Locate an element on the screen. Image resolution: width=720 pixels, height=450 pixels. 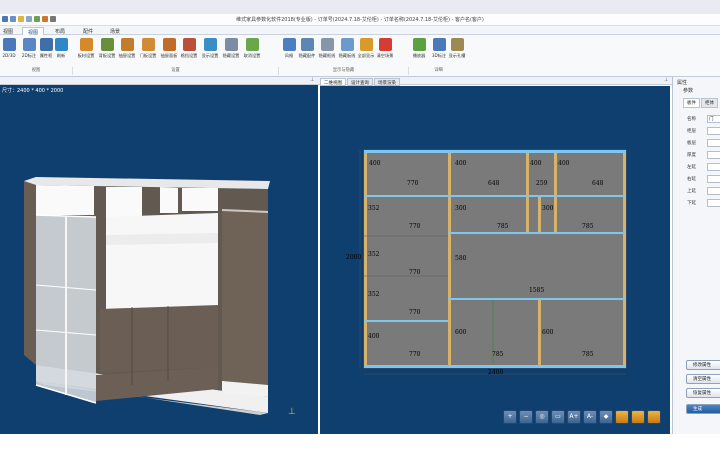
ribbon-button-6: 抽屉设置 is located at coordinates (127, 51).